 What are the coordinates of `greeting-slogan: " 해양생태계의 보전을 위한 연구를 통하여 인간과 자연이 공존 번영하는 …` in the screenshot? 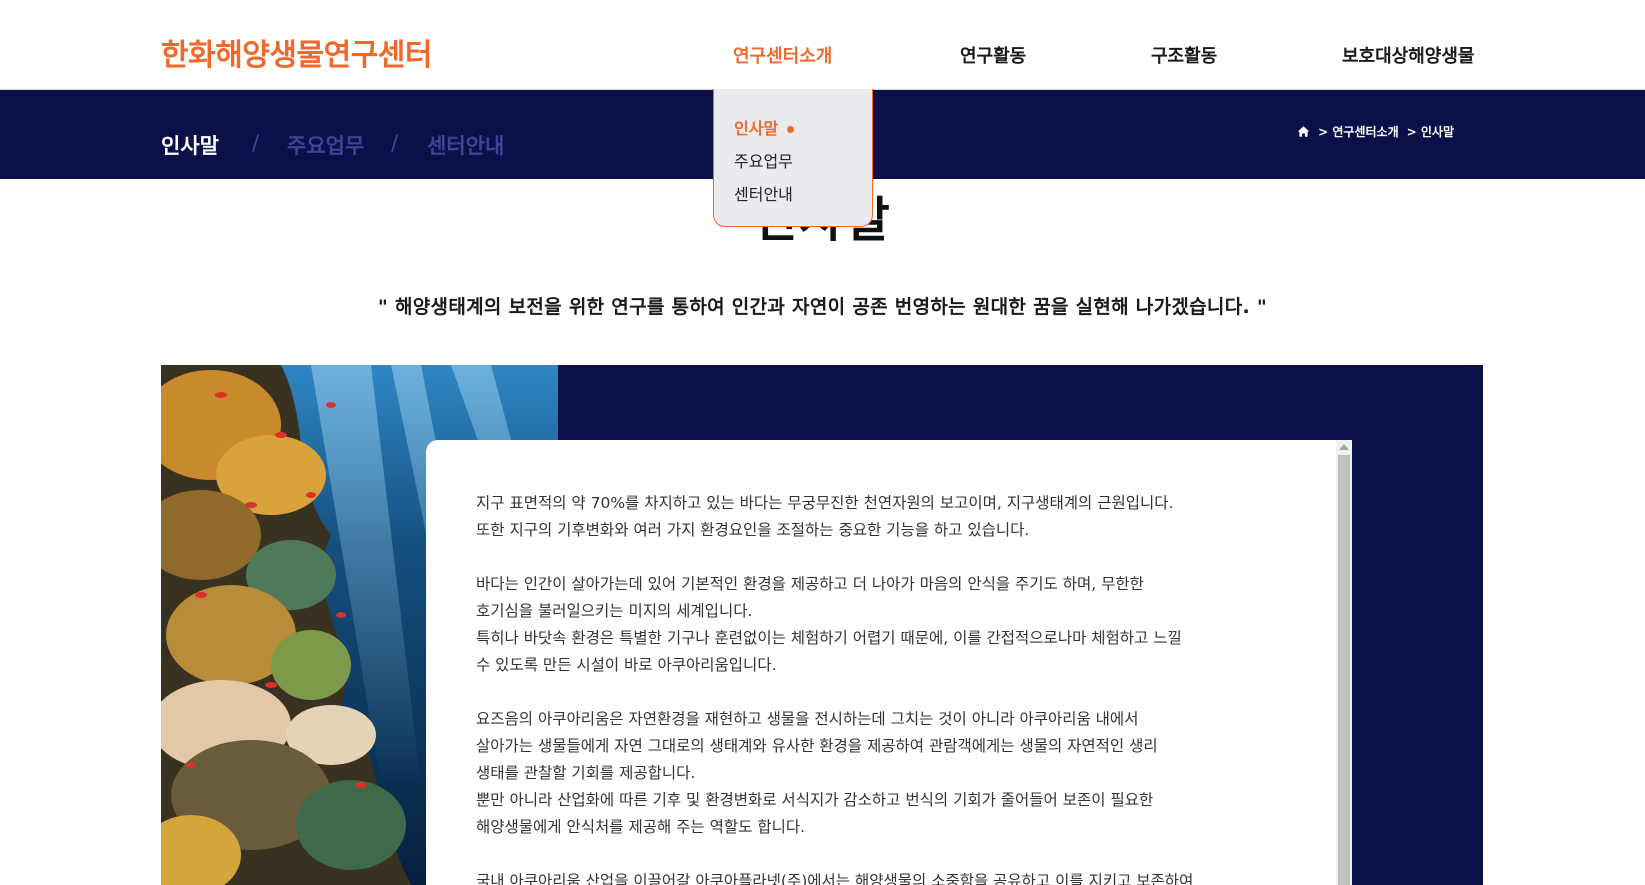 It's located at (822, 307).